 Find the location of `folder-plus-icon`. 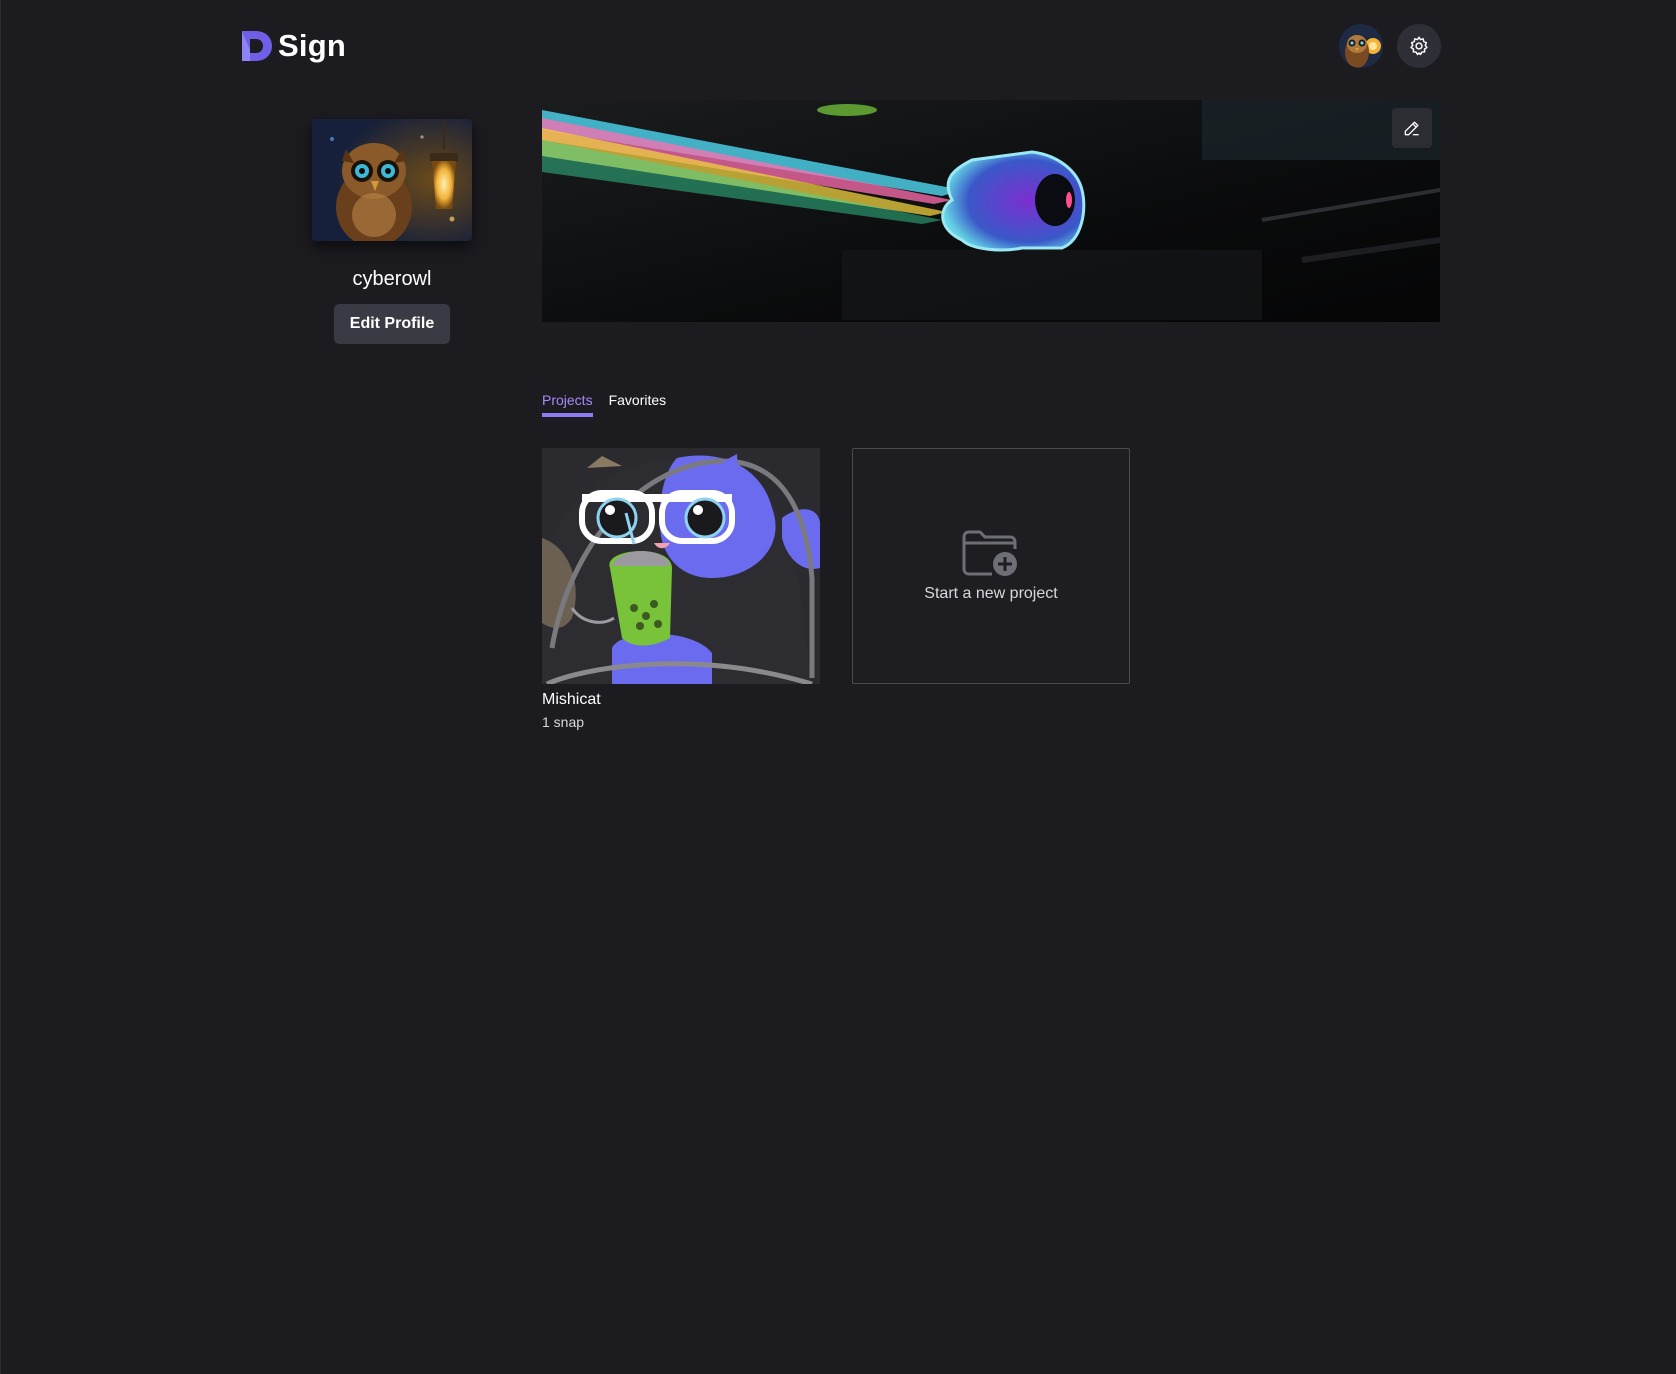

folder-plus-icon is located at coordinates (989, 553).